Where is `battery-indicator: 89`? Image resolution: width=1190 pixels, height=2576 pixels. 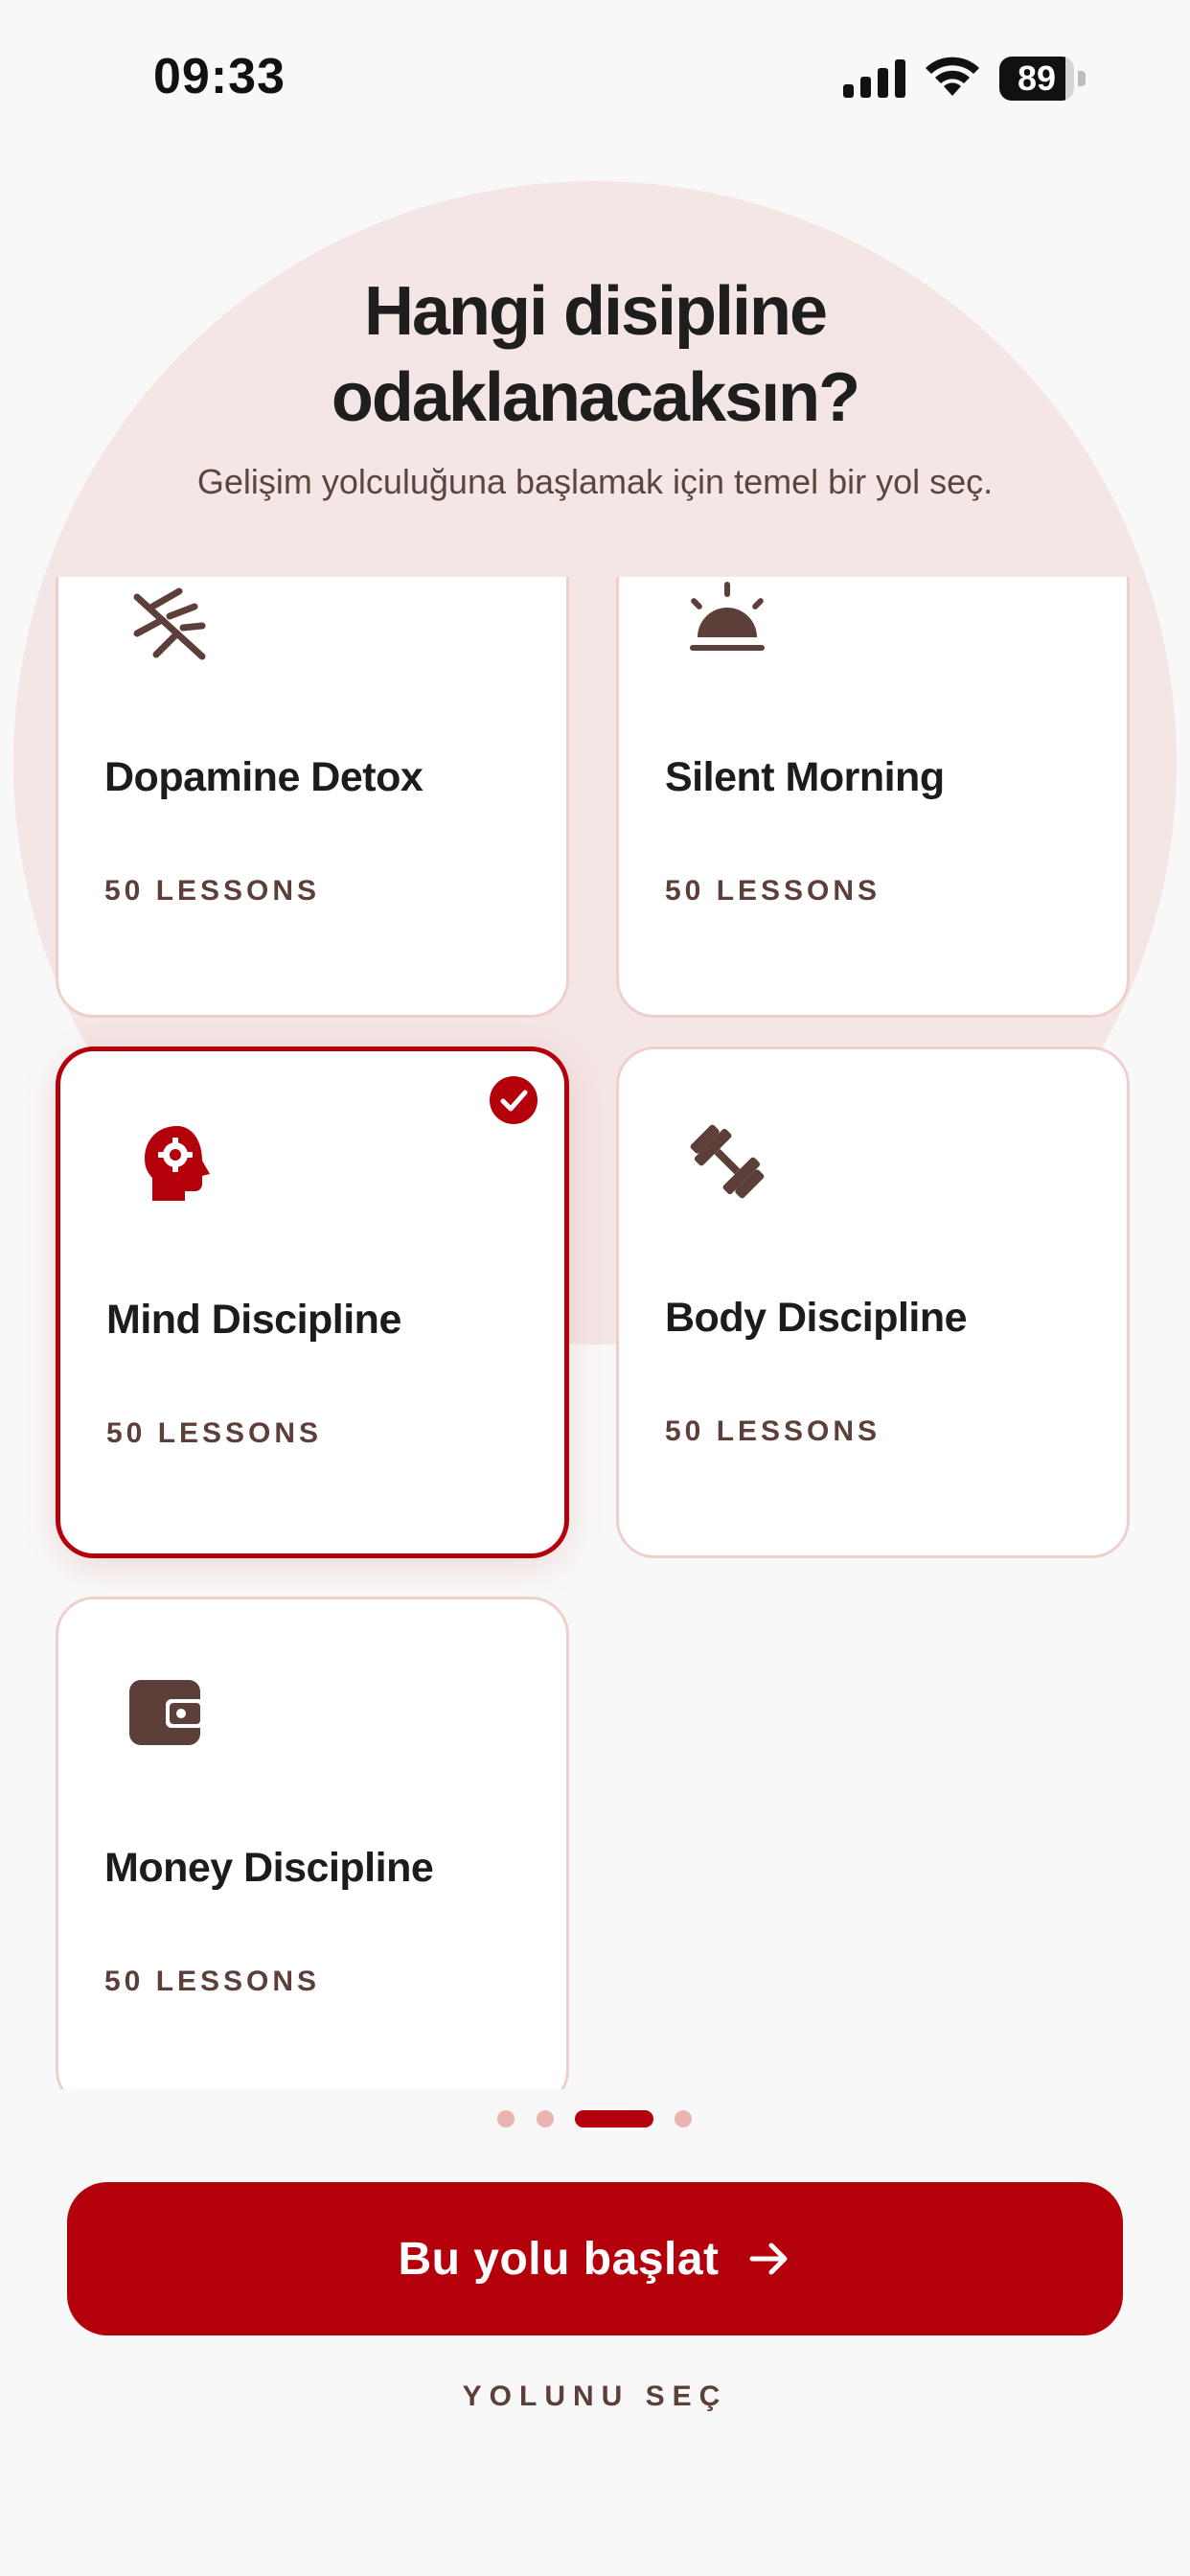 battery-indicator: 89 is located at coordinates (1043, 79).